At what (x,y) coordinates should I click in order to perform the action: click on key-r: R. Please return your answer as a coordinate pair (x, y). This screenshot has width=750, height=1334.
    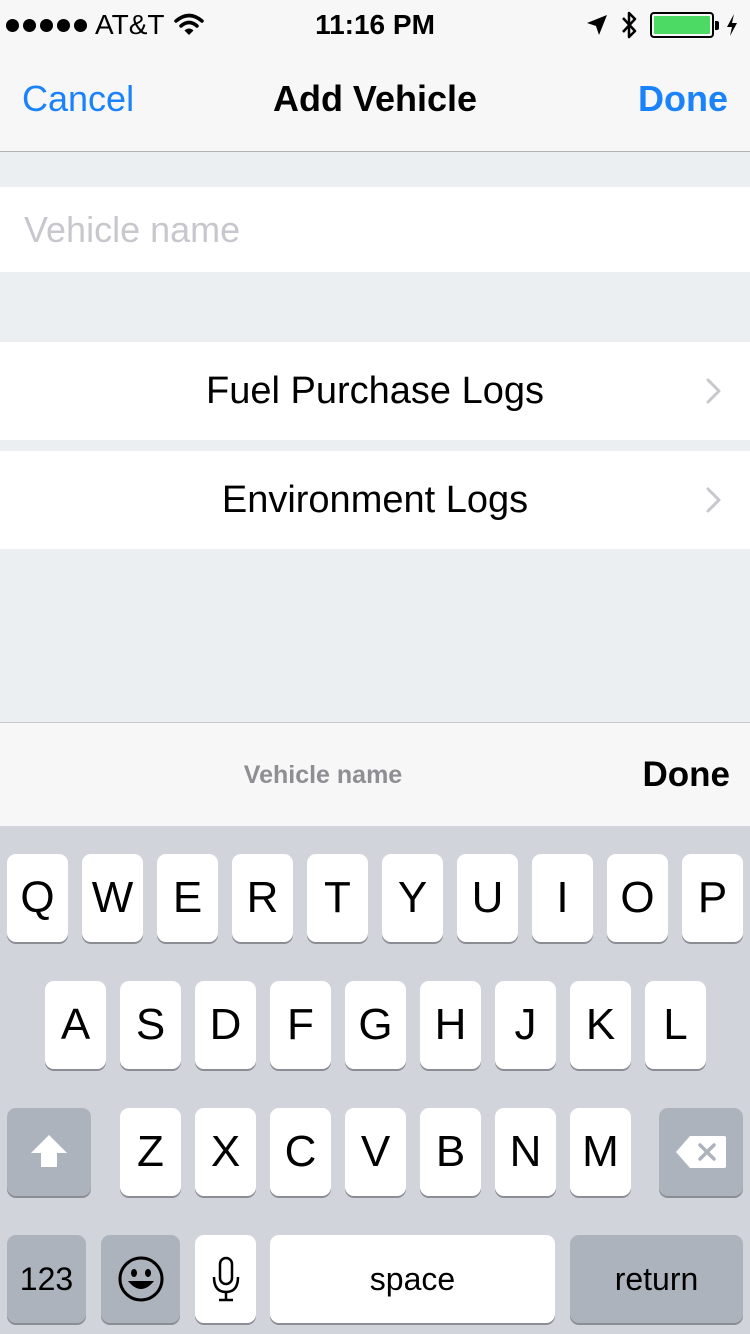
    Looking at the image, I should click on (262, 898).